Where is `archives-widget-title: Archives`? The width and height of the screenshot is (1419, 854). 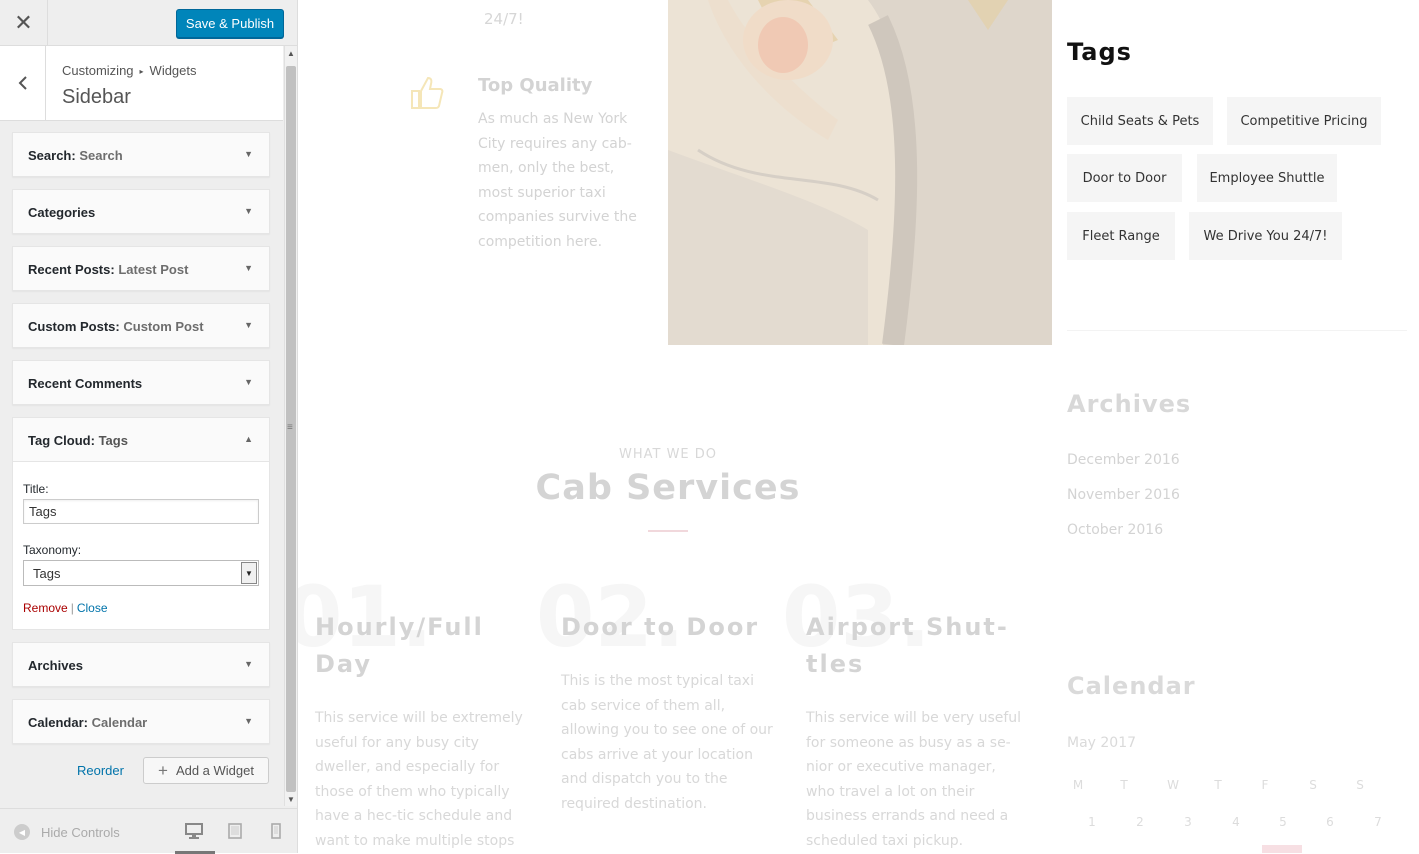 archives-widget-title: Archives is located at coordinates (1129, 404).